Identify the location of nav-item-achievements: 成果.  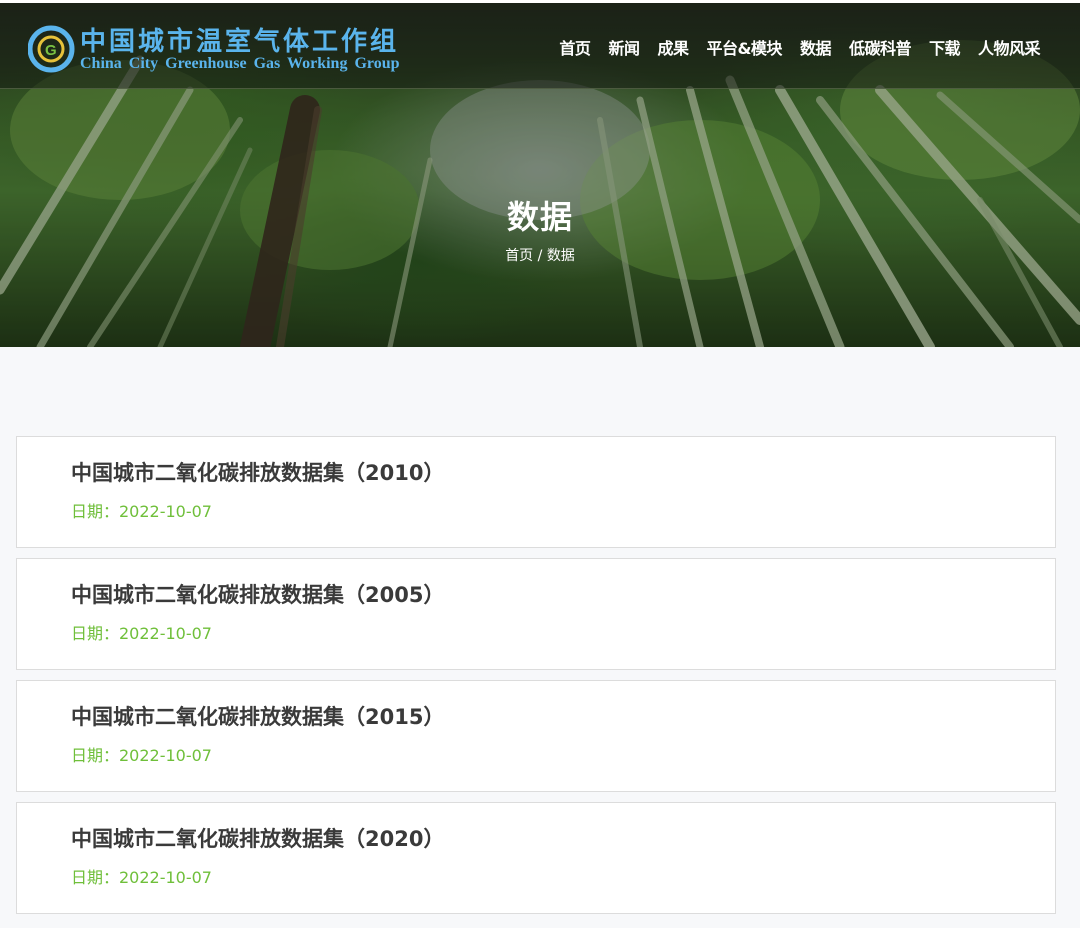
(673, 47).